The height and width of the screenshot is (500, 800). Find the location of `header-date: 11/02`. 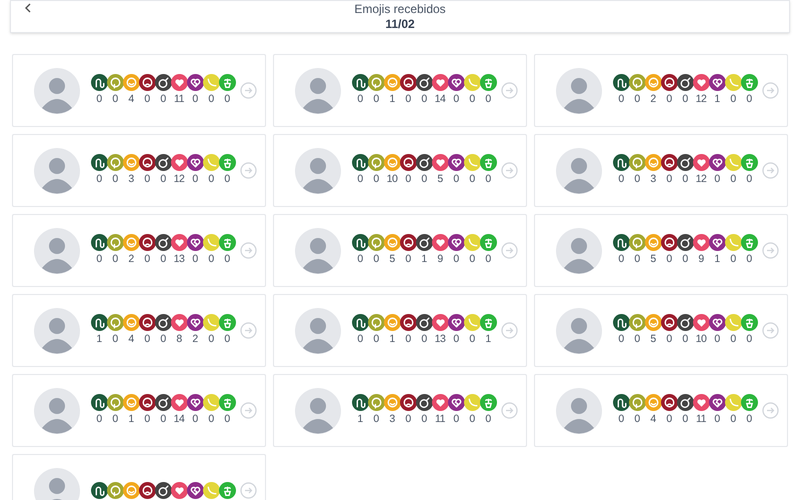

header-date: 11/02 is located at coordinates (400, 24).